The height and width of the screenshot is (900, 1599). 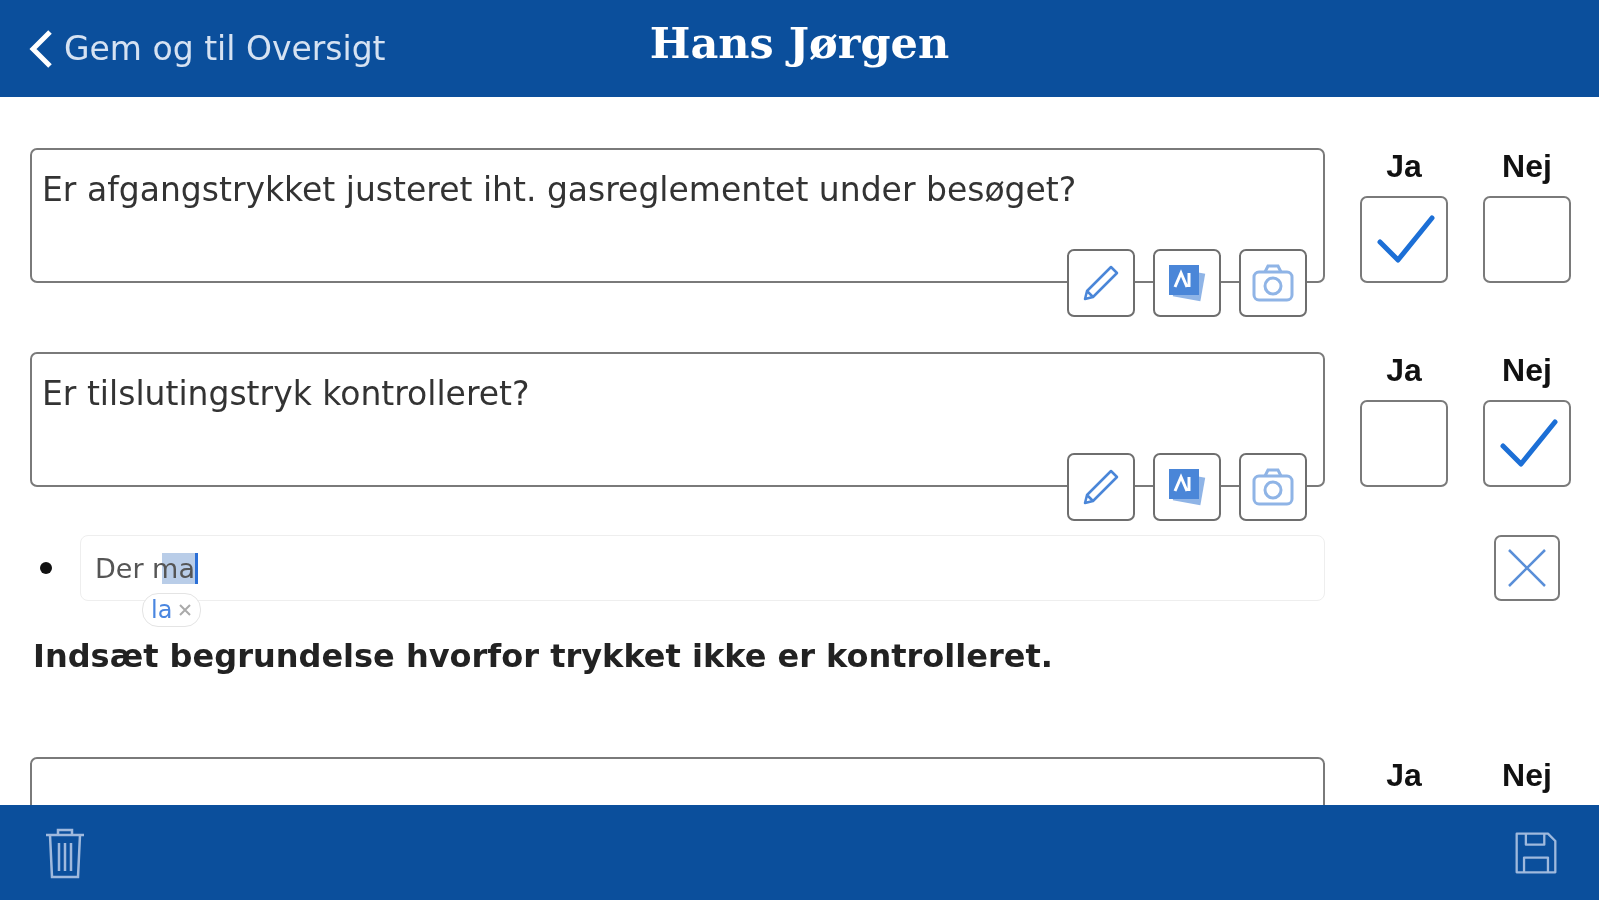 What do you see at coordinates (286, 393) in the screenshot?
I see `question-text: Er tilslutingstryk kontrolleret?` at bounding box center [286, 393].